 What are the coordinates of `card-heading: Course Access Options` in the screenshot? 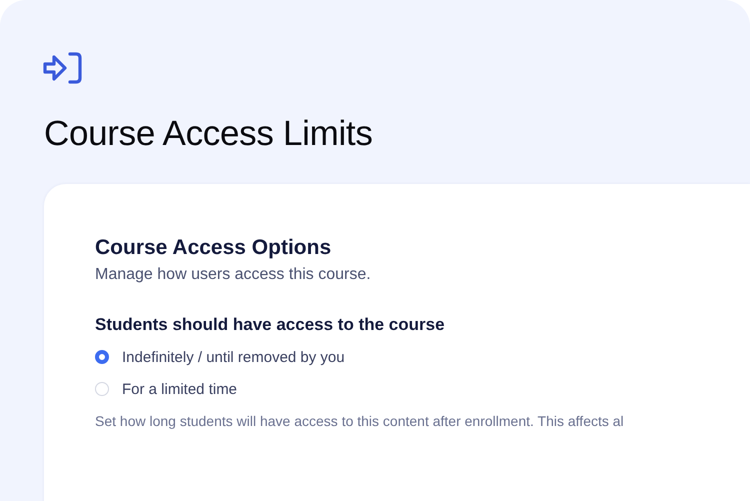 It's located at (213, 248).